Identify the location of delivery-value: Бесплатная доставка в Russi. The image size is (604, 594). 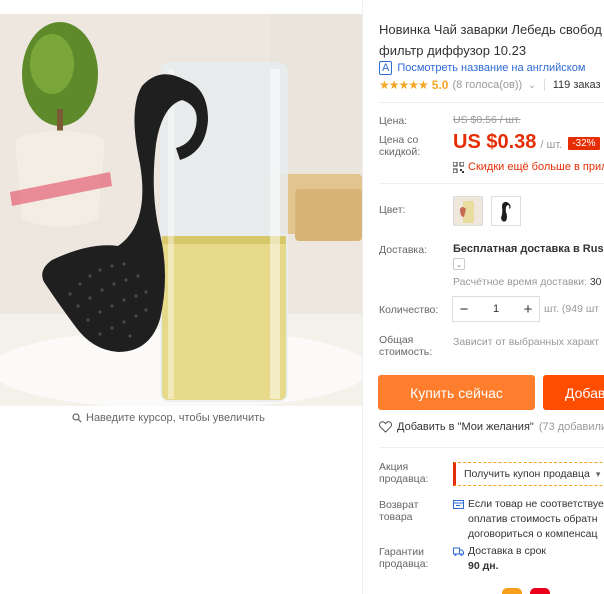
(528, 249).